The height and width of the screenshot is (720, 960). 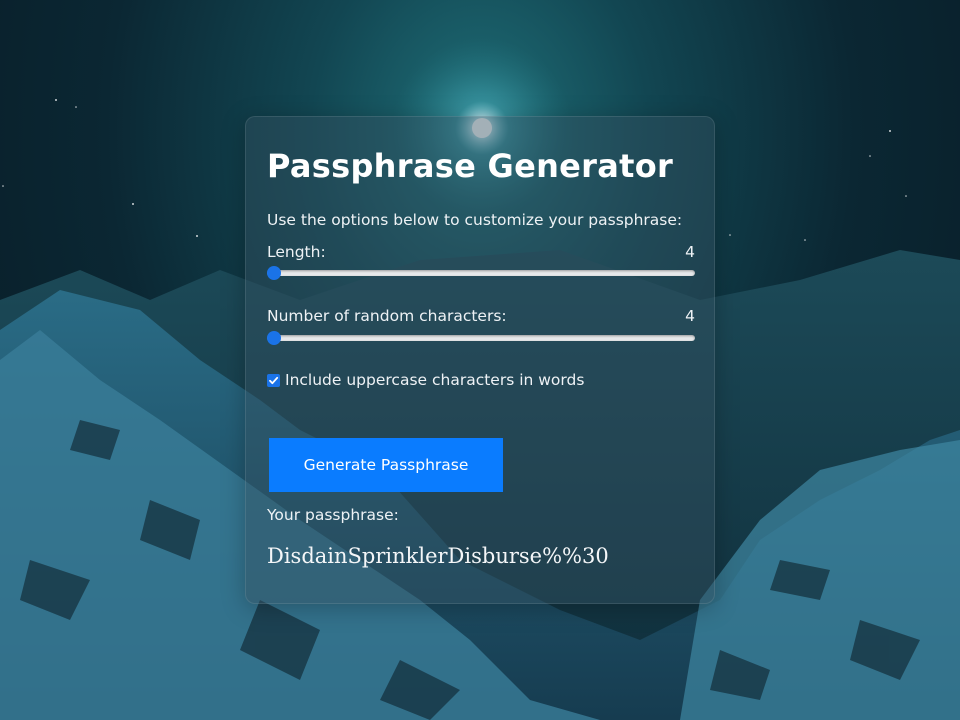 I want to click on random-chars-slider, so click(x=481, y=338).